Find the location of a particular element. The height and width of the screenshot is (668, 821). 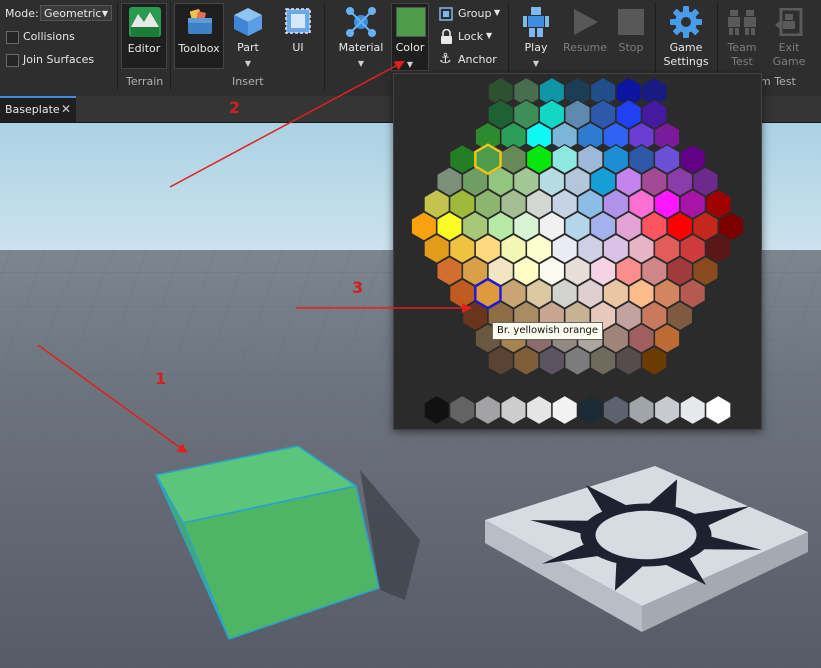

terrain-icon is located at coordinates (145, 22).